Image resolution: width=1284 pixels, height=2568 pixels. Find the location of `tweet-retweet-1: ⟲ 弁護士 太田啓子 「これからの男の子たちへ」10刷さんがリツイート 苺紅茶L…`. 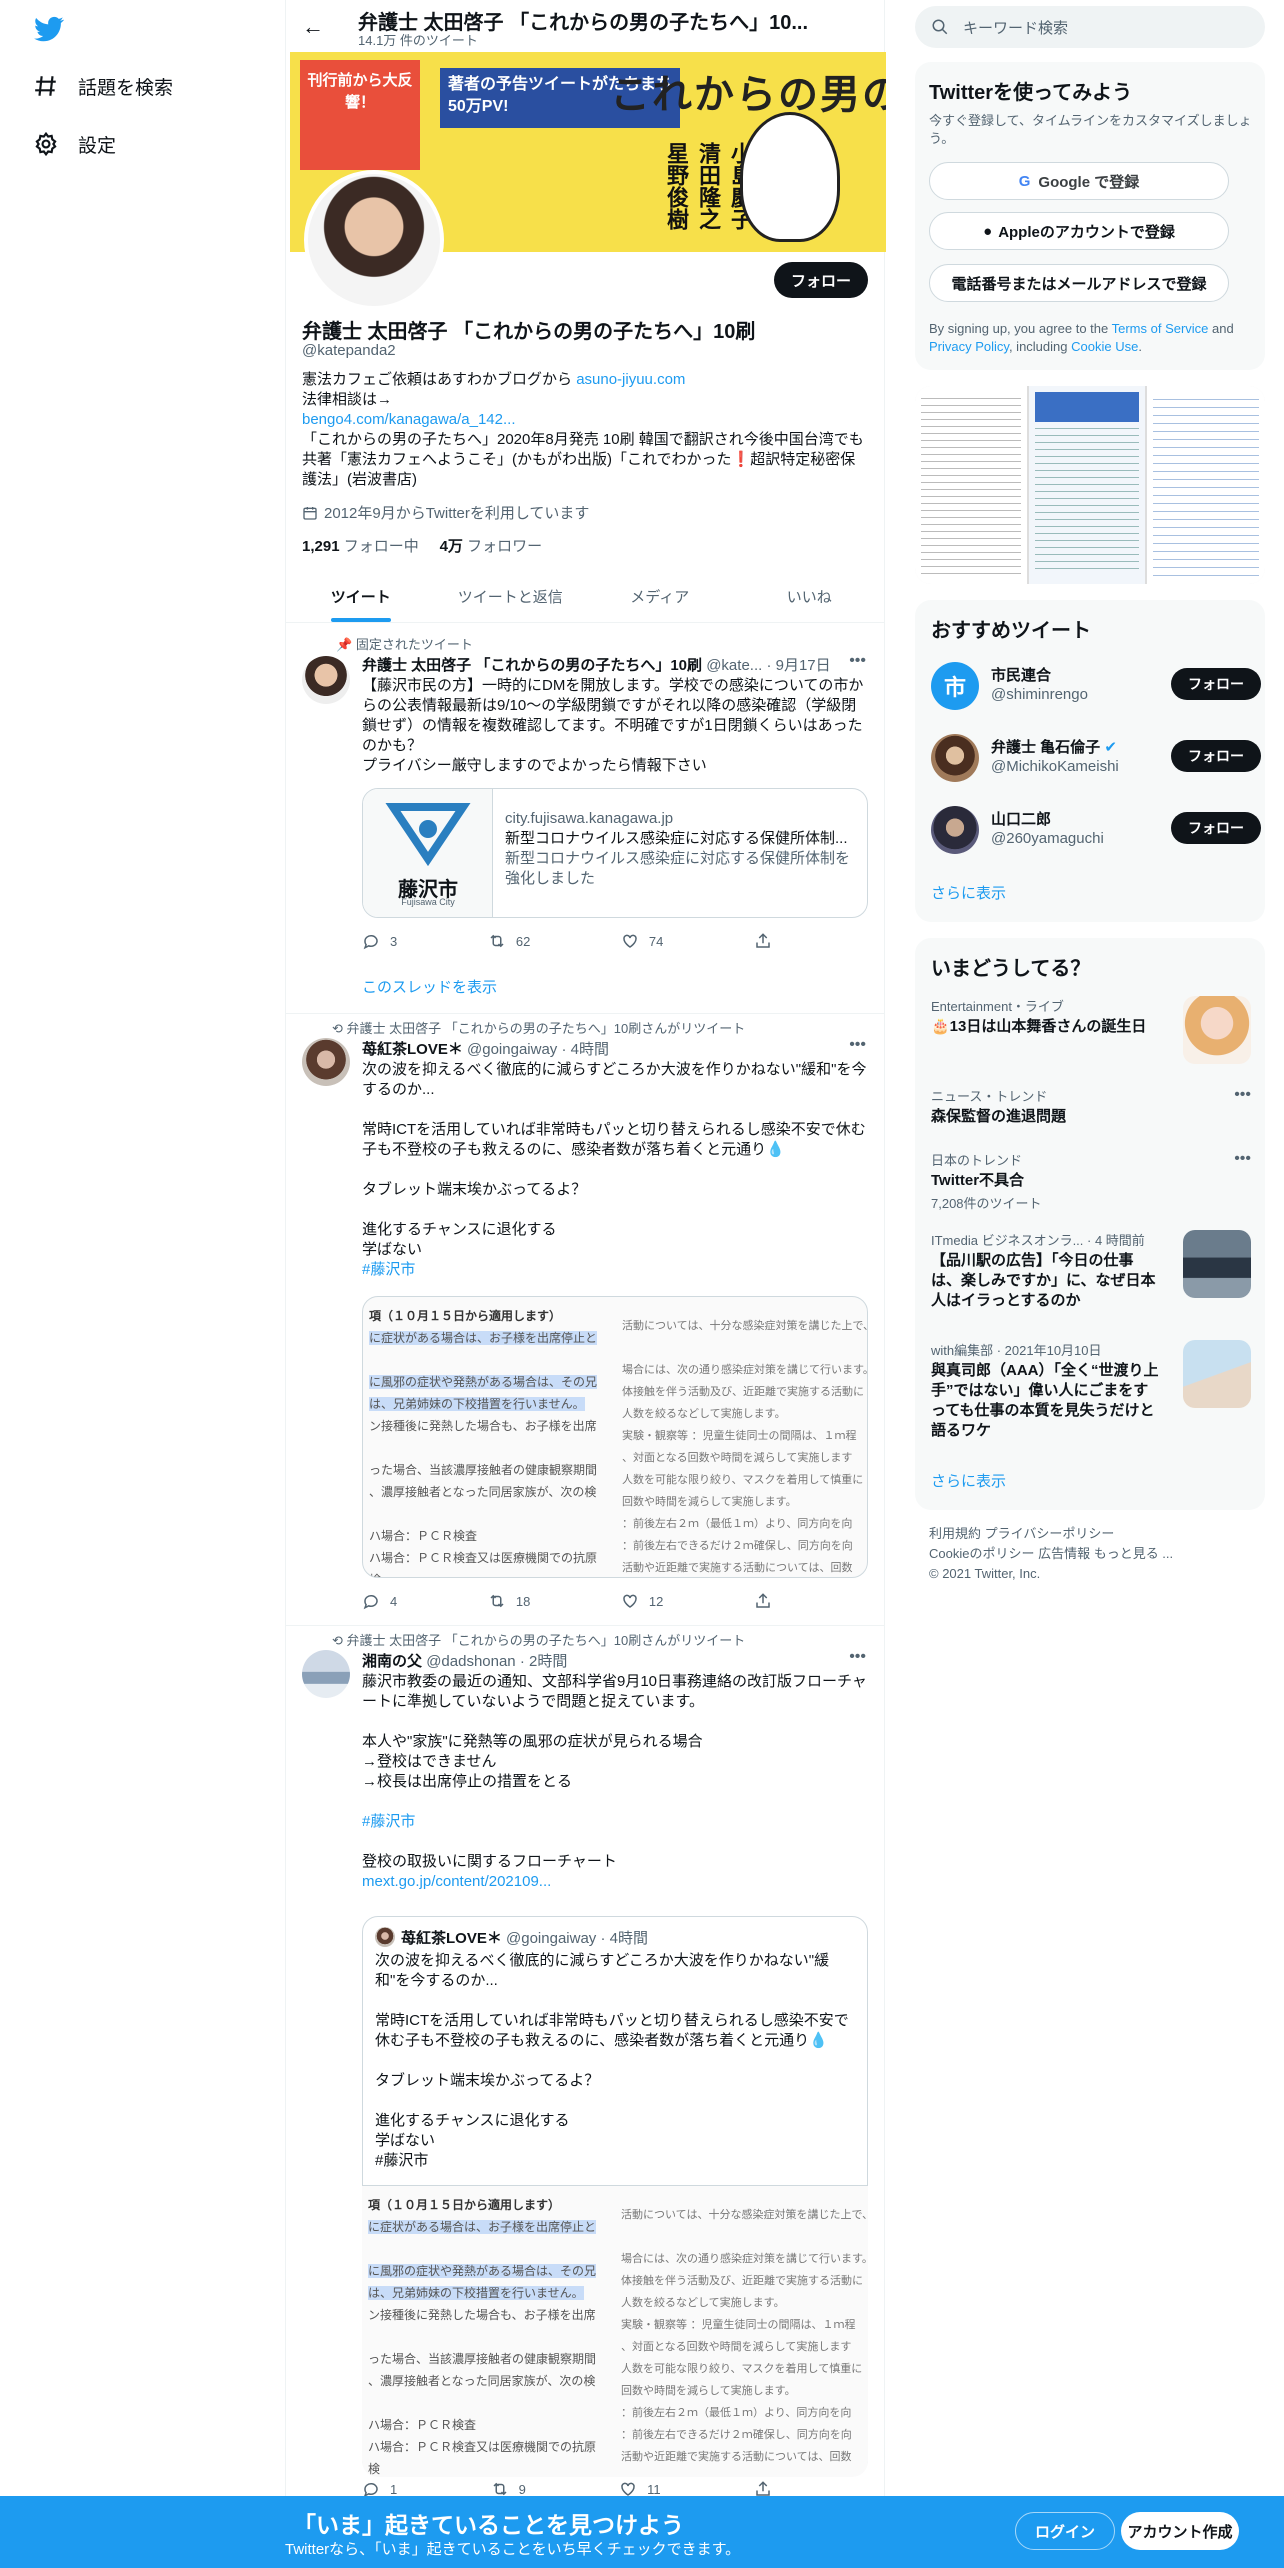

tweet-retweet-1: ⟲ 弁護士 太田啓子 「これからの男の子たちへ」10刷さんがリツイート 苺紅茶L… is located at coordinates (585, 1320).